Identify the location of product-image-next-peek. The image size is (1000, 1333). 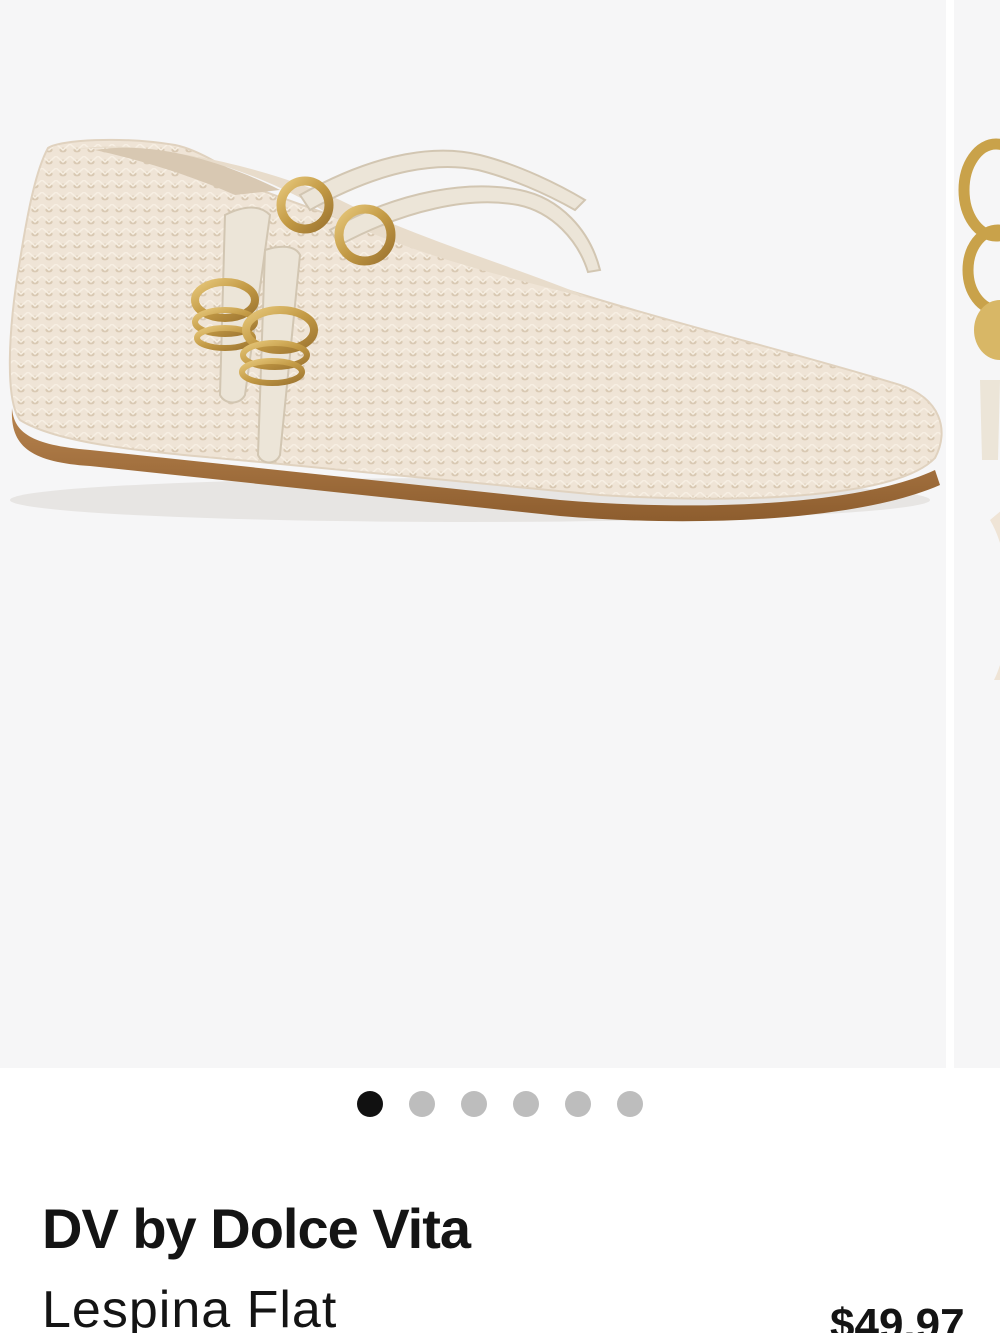
(977, 534).